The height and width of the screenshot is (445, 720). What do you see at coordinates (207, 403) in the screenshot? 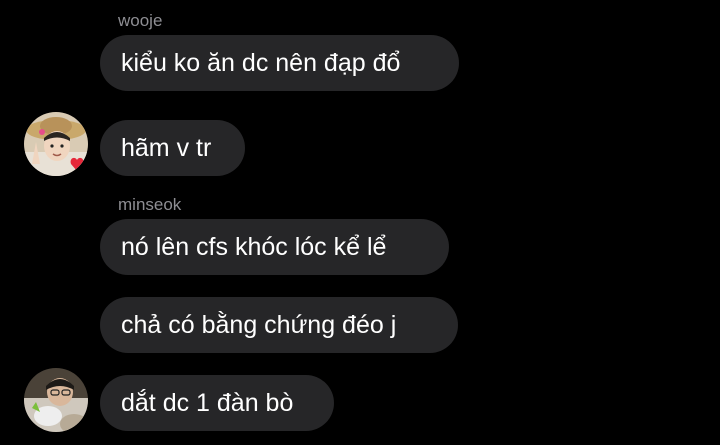
I see `message-text: dắt dc 1 đàn bò` at bounding box center [207, 403].